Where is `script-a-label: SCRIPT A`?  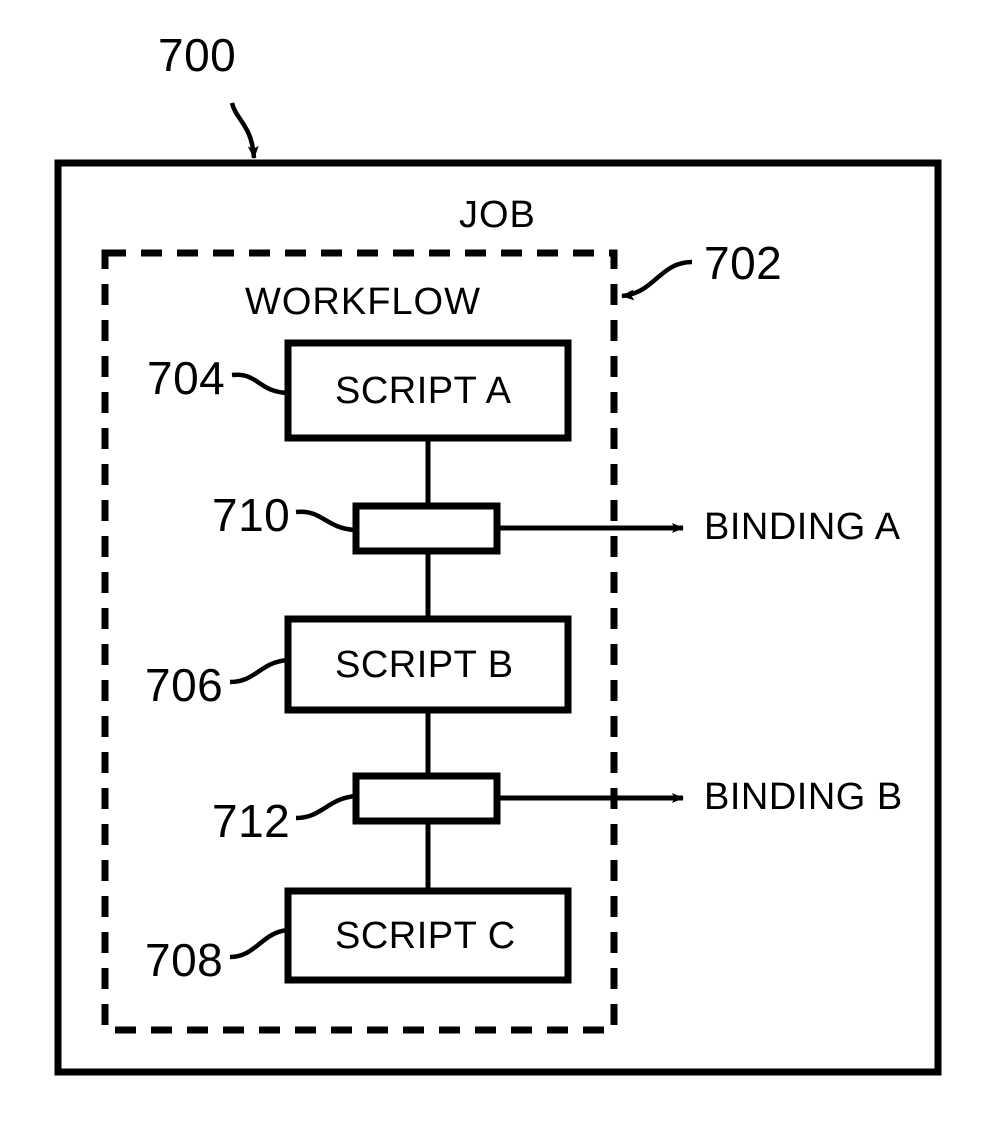
script-a-label: SCRIPT A is located at coordinates (423, 391).